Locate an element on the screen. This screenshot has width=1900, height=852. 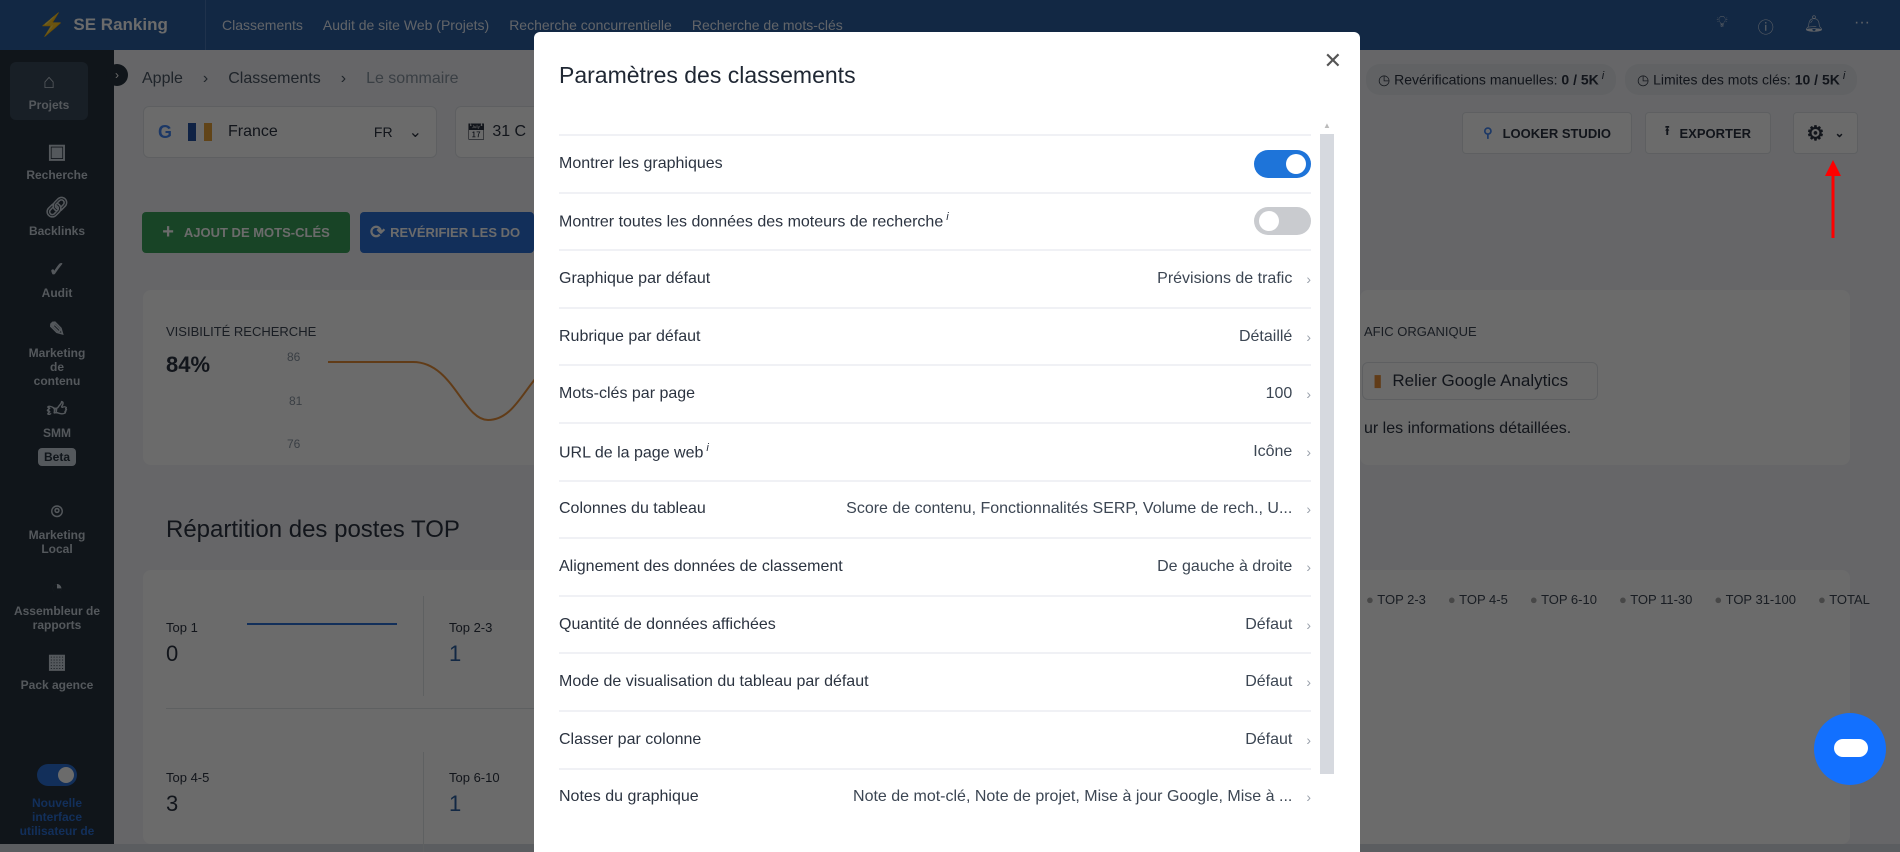
add-keywords-button: + AJOUT DE MOTS-CLÉS is located at coordinates (246, 232).